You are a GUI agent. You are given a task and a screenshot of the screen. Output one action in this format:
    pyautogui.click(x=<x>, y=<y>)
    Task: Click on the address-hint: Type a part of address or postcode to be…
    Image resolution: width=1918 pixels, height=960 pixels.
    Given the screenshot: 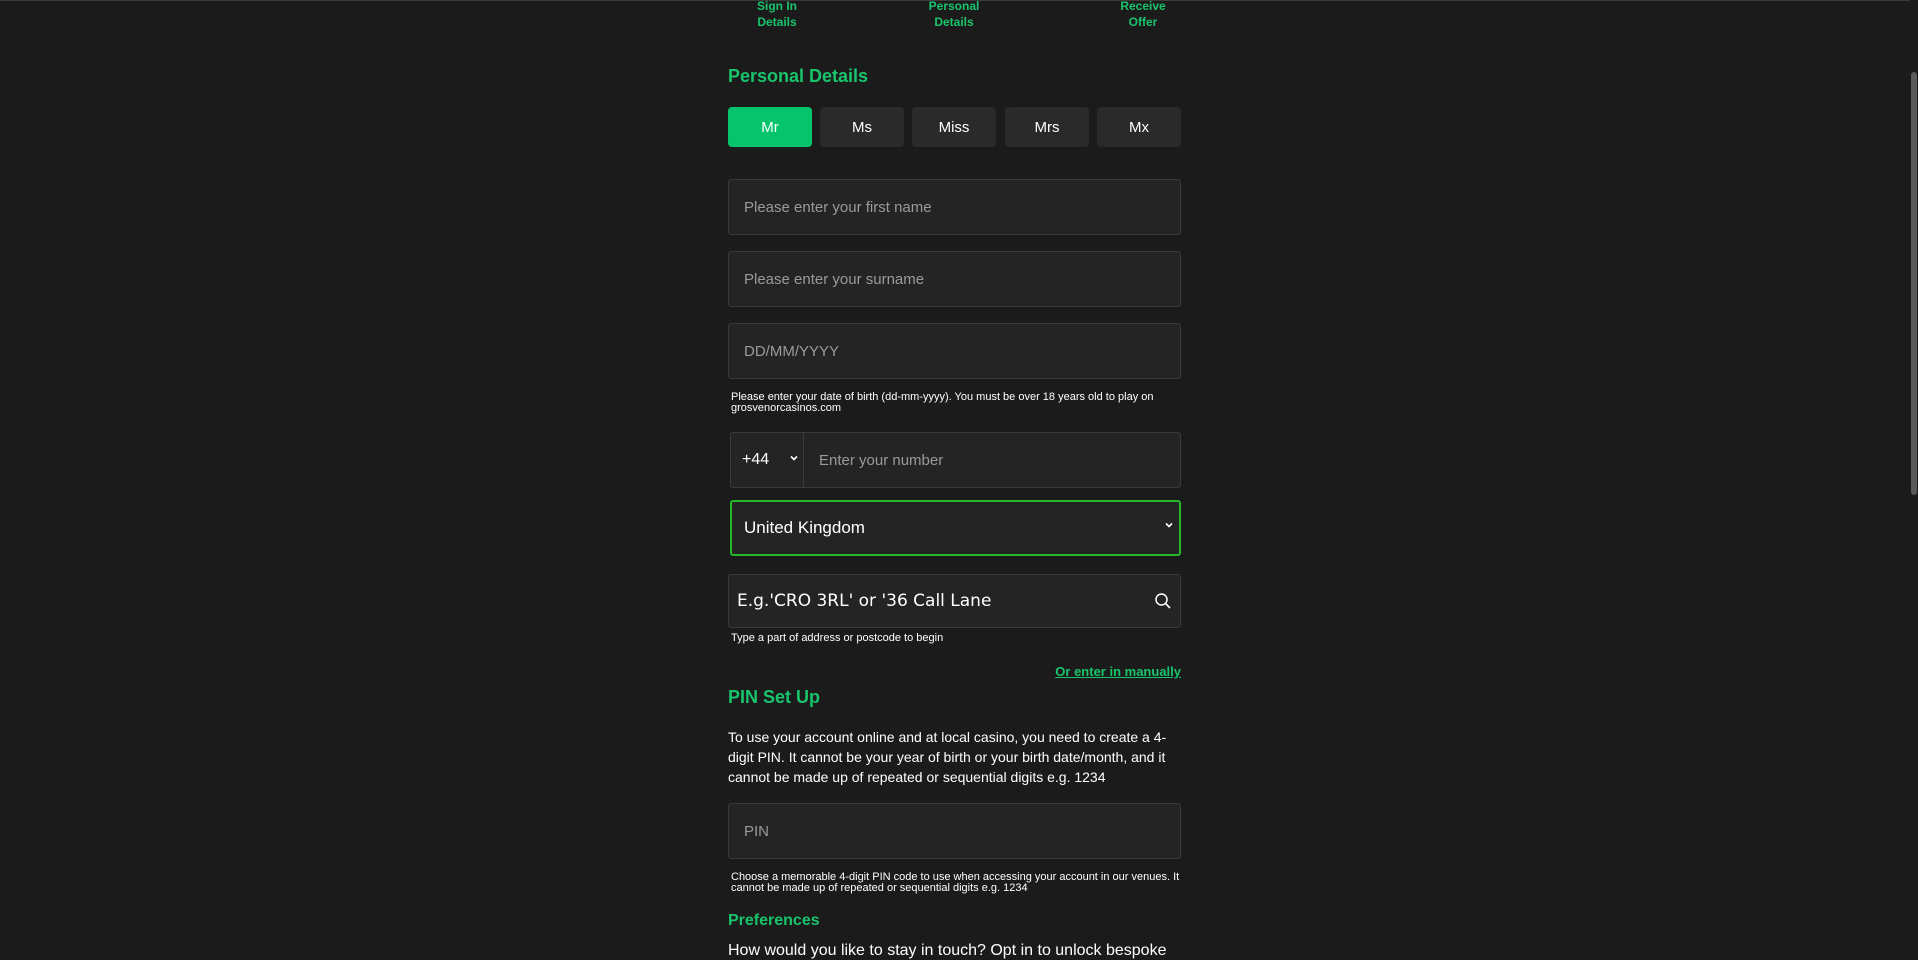 What is the action you would take?
    pyautogui.click(x=837, y=638)
    